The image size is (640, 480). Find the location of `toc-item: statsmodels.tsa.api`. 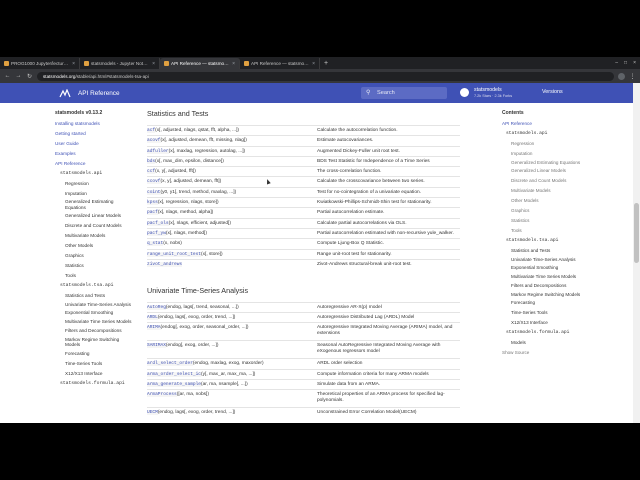

toc-item: statsmodels.tsa.api is located at coordinates (566, 241).